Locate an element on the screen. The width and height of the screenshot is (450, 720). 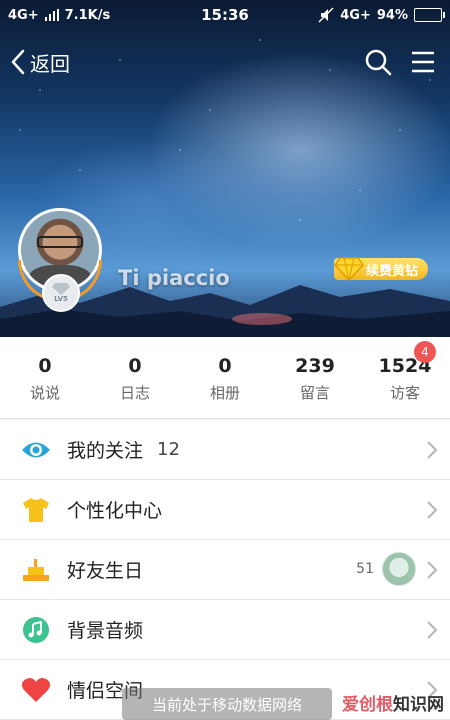
stats-bar: 0 说说 0 日志 0 相册 239 留言 4 1524 访客 is located at coordinates (225, 378).